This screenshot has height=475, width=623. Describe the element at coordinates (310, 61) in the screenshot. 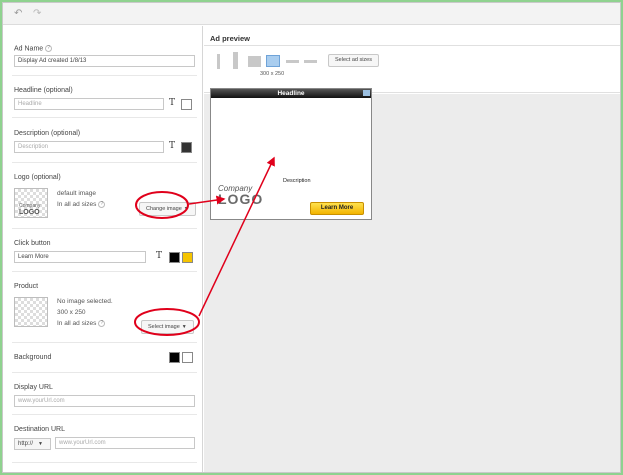

I see `ad-size-leaderboard` at that location.